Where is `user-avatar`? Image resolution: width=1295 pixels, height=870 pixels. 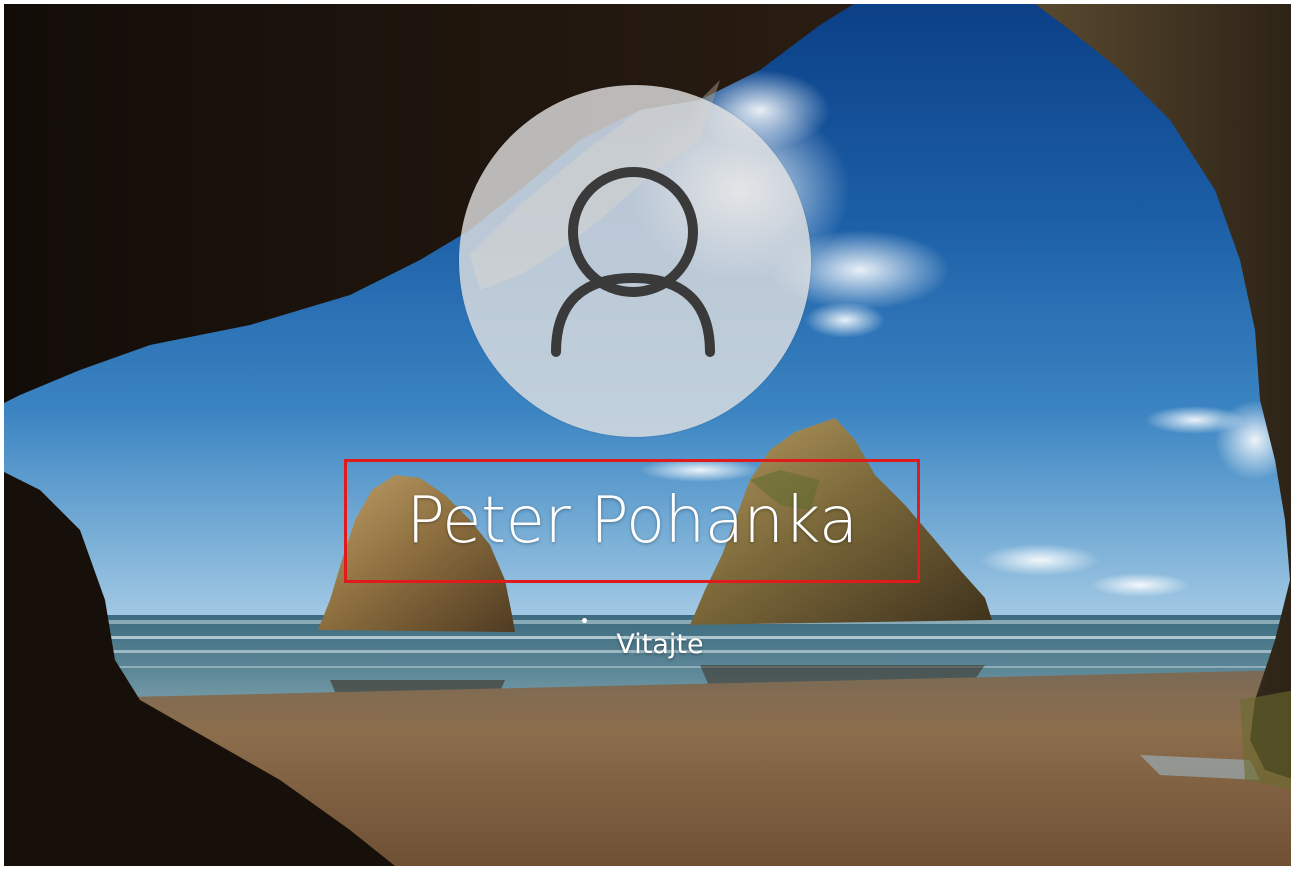
user-avatar is located at coordinates (635, 261).